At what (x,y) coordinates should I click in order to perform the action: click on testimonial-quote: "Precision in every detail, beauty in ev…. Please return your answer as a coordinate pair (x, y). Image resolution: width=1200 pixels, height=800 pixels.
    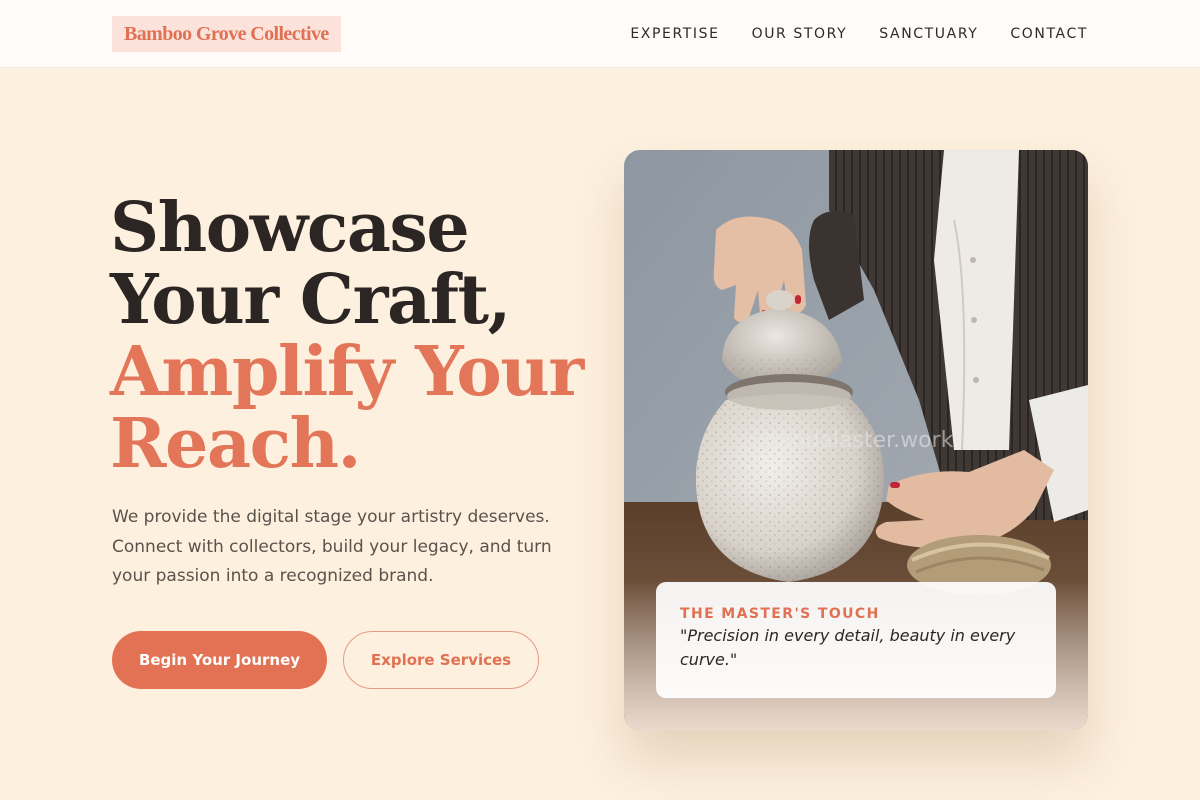
    Looking at the image, I should click on (848, 647).